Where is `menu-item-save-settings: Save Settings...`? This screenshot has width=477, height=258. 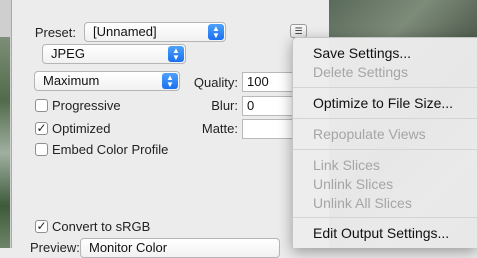 menu-item-save-settings: Save Settings... is located at coordinates (362, 53).